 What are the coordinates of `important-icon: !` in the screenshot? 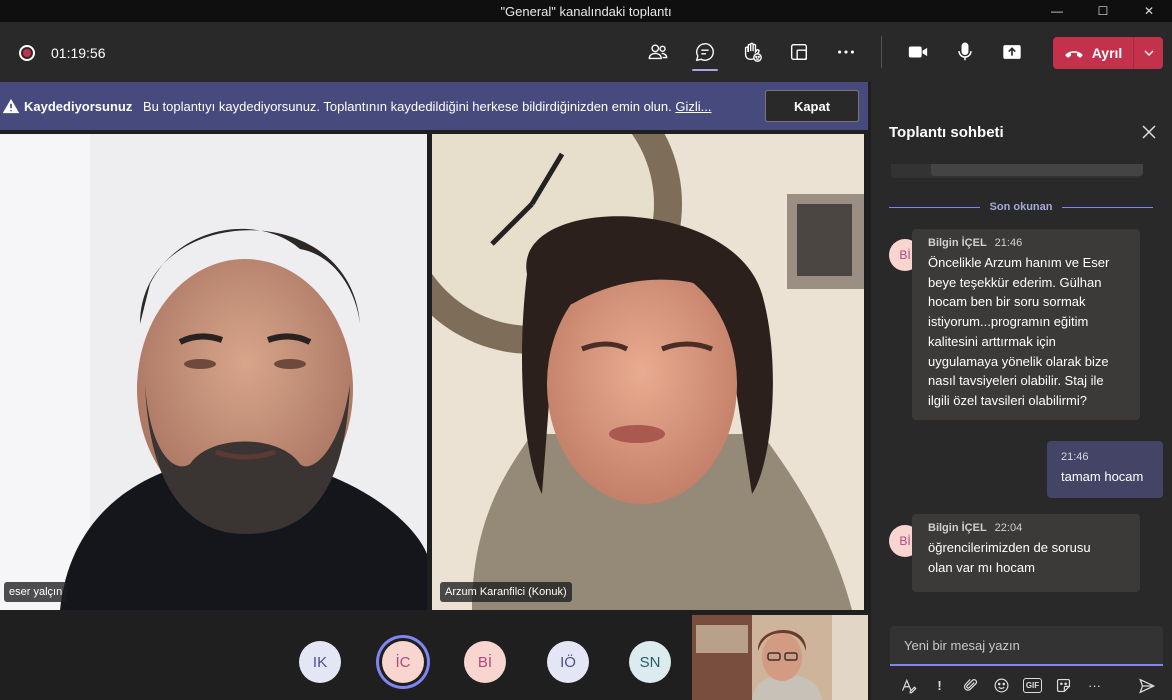 It's located at (939, 685).